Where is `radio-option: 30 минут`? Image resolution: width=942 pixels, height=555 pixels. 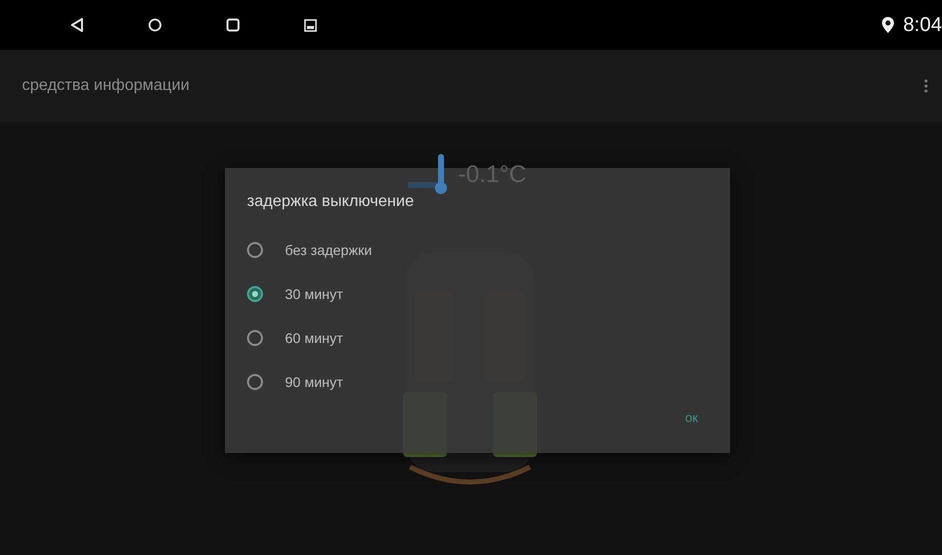
radio-option: 30 минут is located at coordinates (295, 294).